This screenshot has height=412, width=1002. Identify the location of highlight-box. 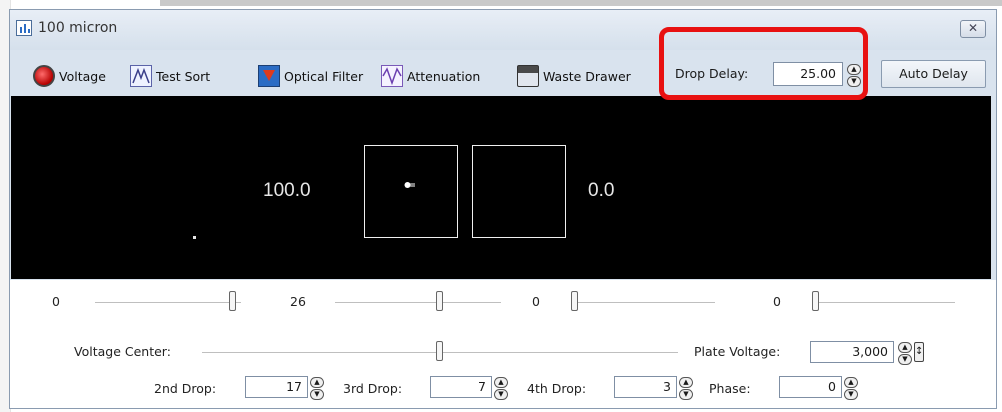
(763, 63).